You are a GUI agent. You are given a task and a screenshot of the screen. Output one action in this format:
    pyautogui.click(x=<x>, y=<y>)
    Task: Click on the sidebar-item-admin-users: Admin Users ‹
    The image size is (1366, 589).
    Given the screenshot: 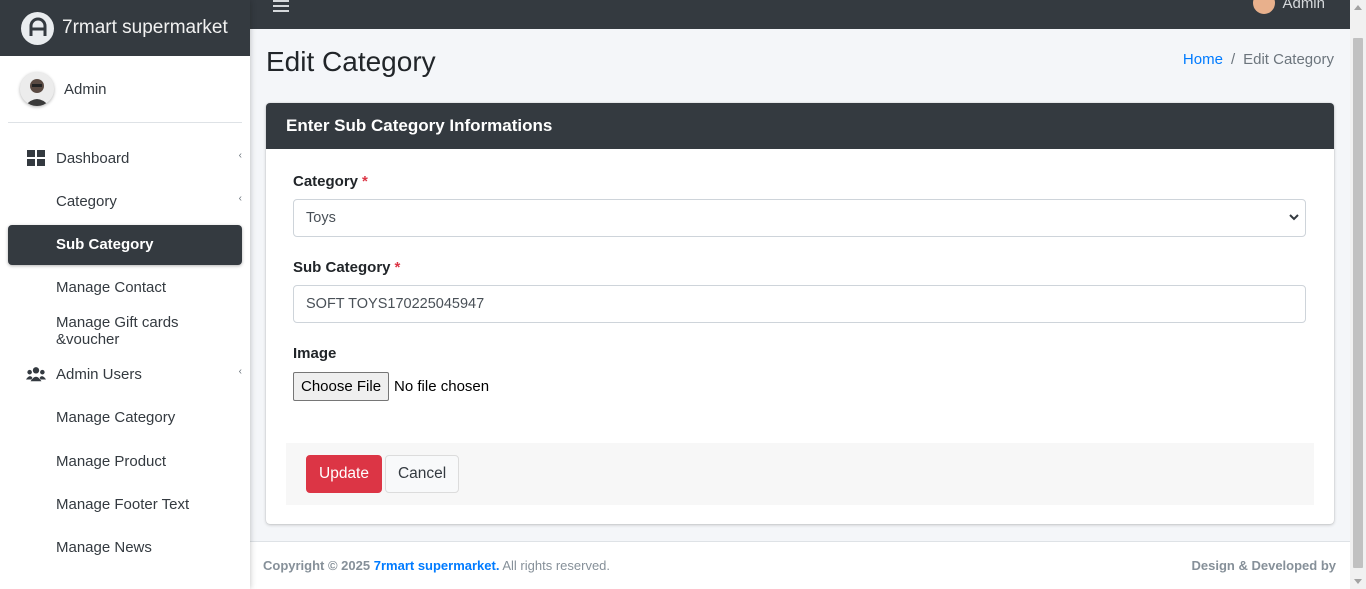 What is the action you would take?
    pyautogui.click(x=125, y=374)
    